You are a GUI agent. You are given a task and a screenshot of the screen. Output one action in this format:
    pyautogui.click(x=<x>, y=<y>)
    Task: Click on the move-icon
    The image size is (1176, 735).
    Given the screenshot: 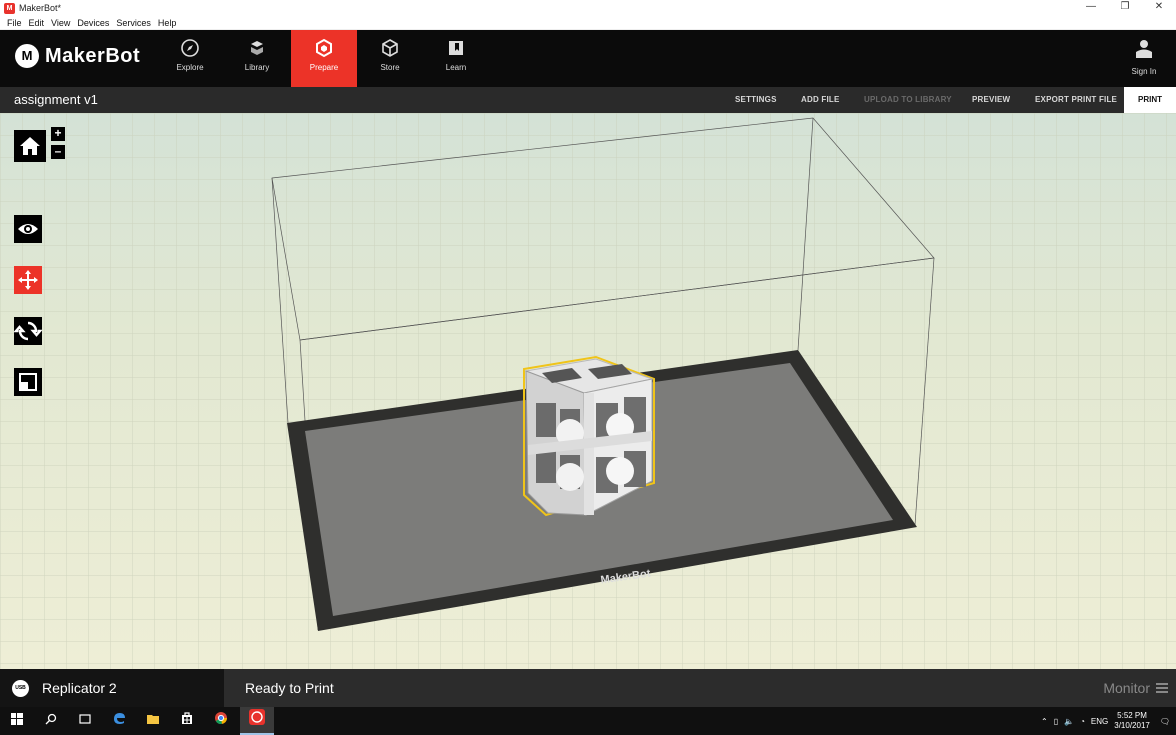 What is the action you would take?
    pyautogui.click(x=28, y=280)
    